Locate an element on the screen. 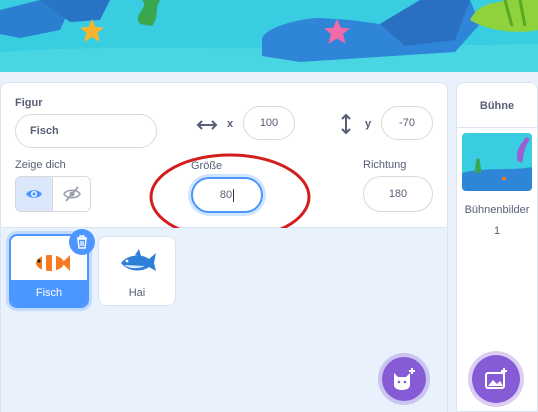  vertical-arrows-icon is located at coordinates (346, 124).